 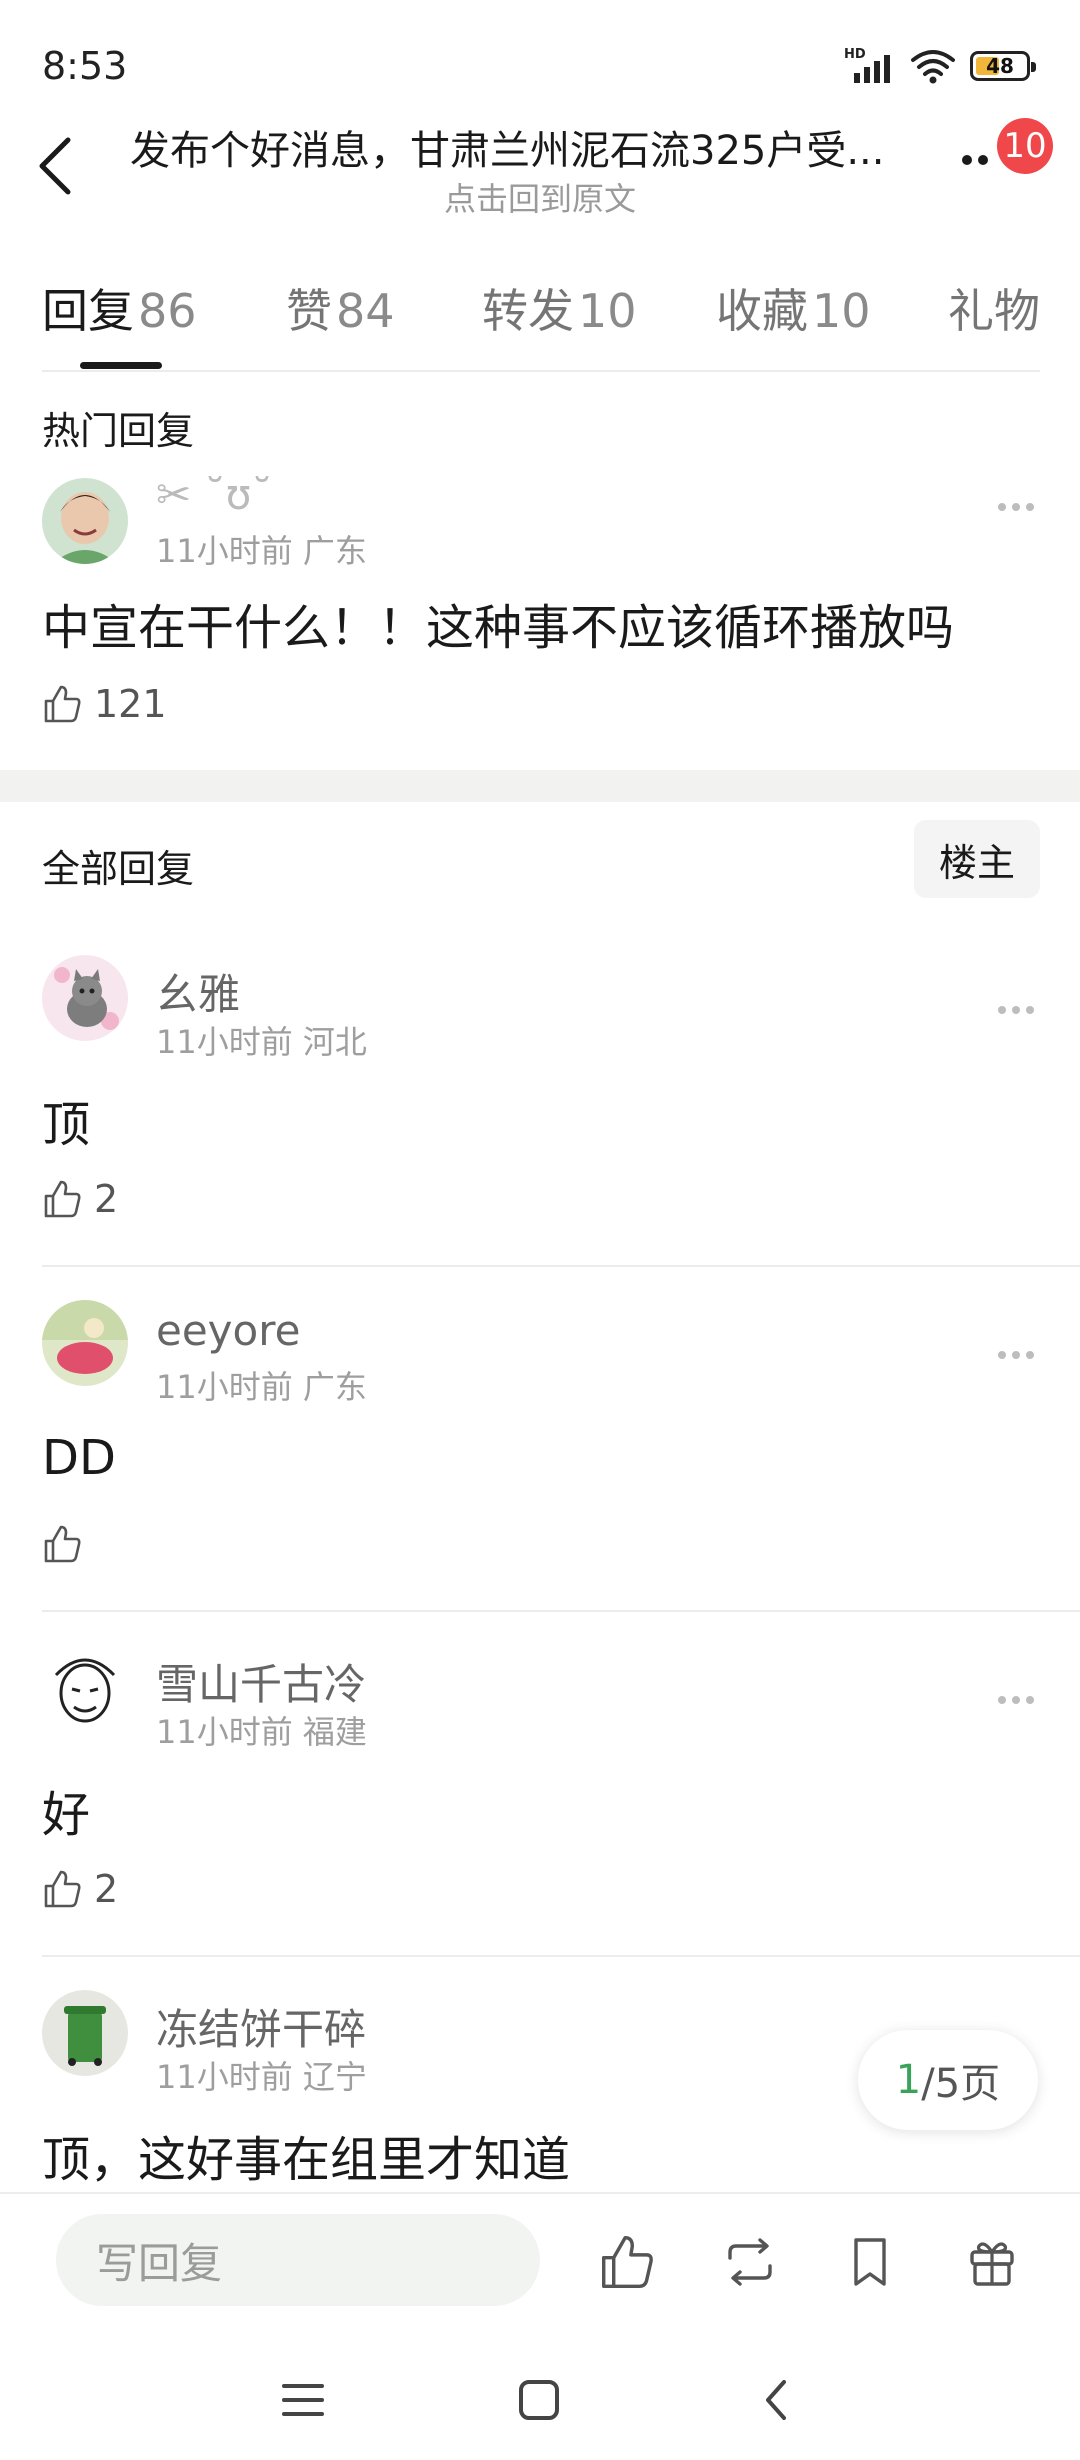 I want to click on comment-meta: 11小时前 辽宁, so click(x=261, y=2077).